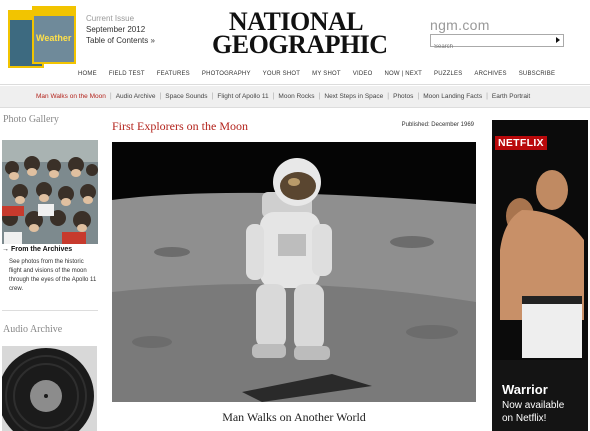  Describe the element at coordinates (50, 192) in the screenshot. I see `photo-gallery-crowd-image` at that location.